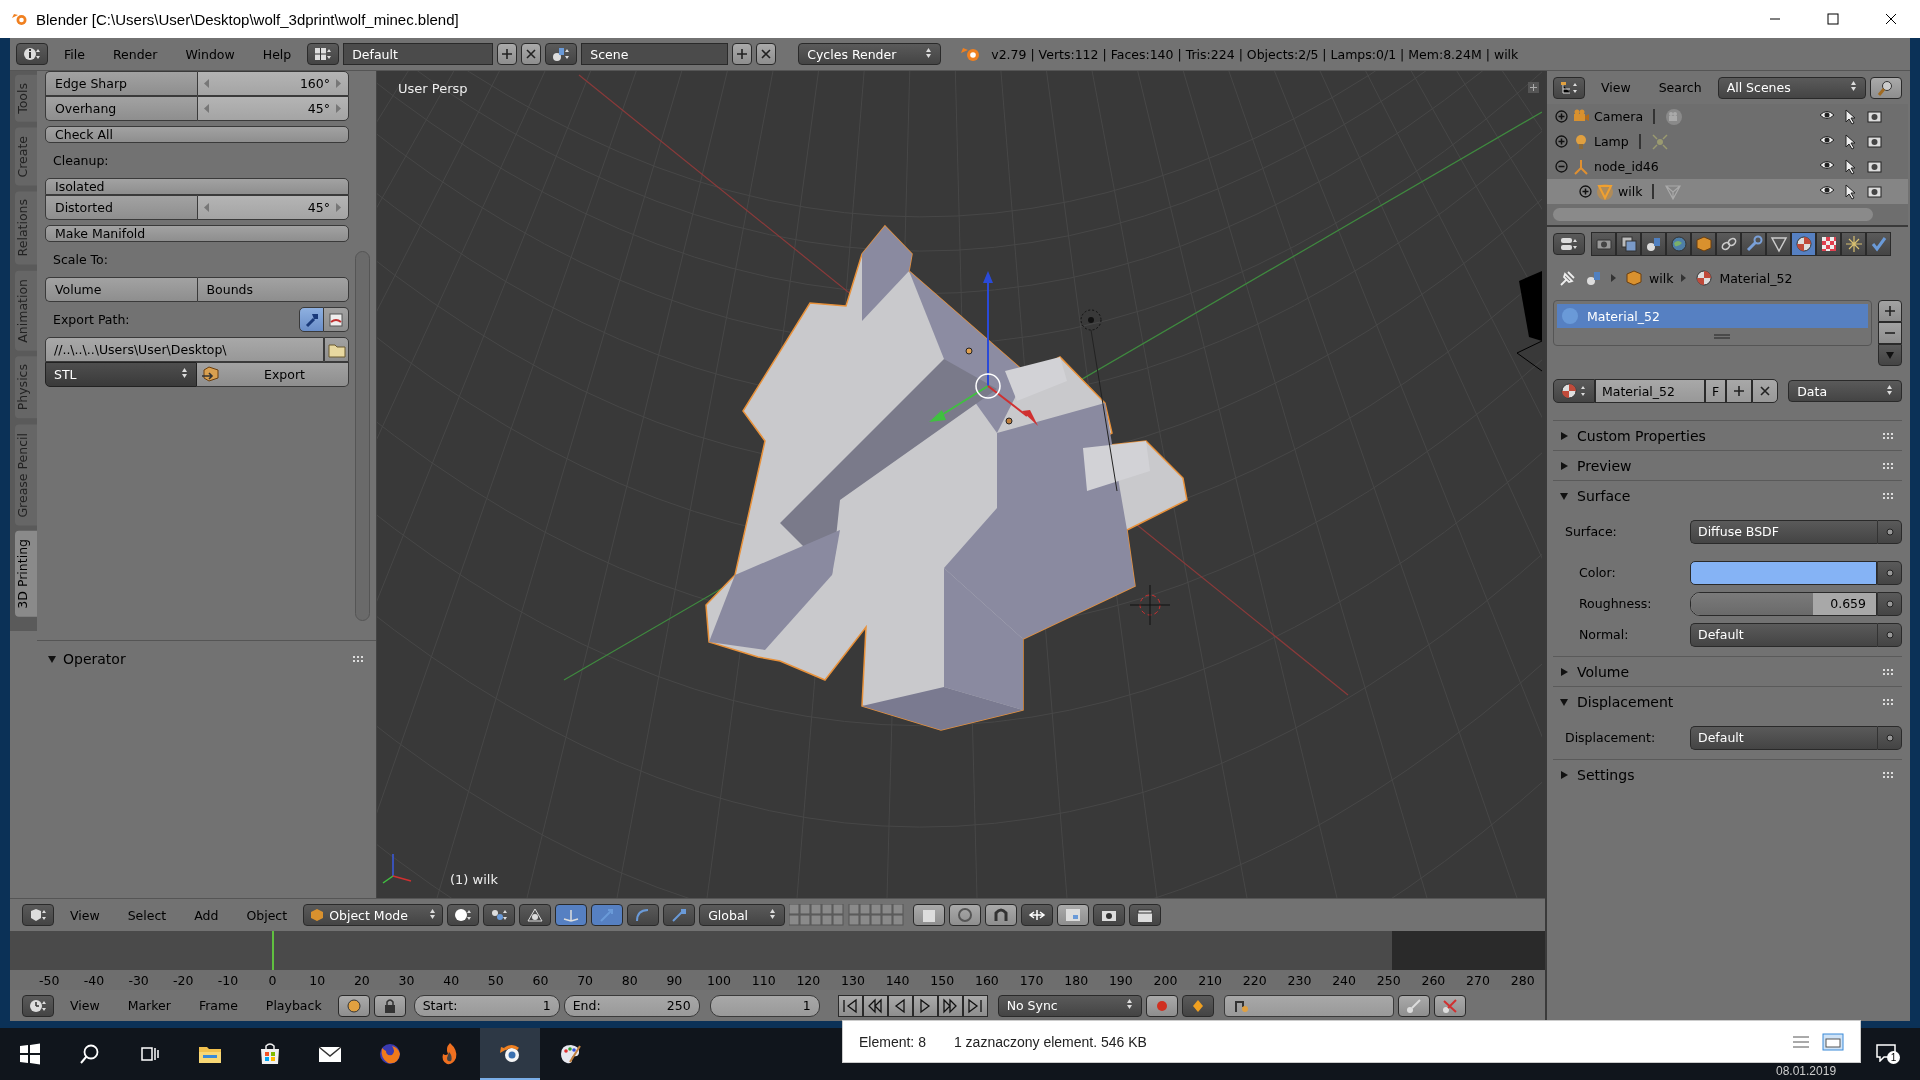 This screenshot has width=1920, height=1080. I want to click on section-label: Export Path:, so click(91, 320).